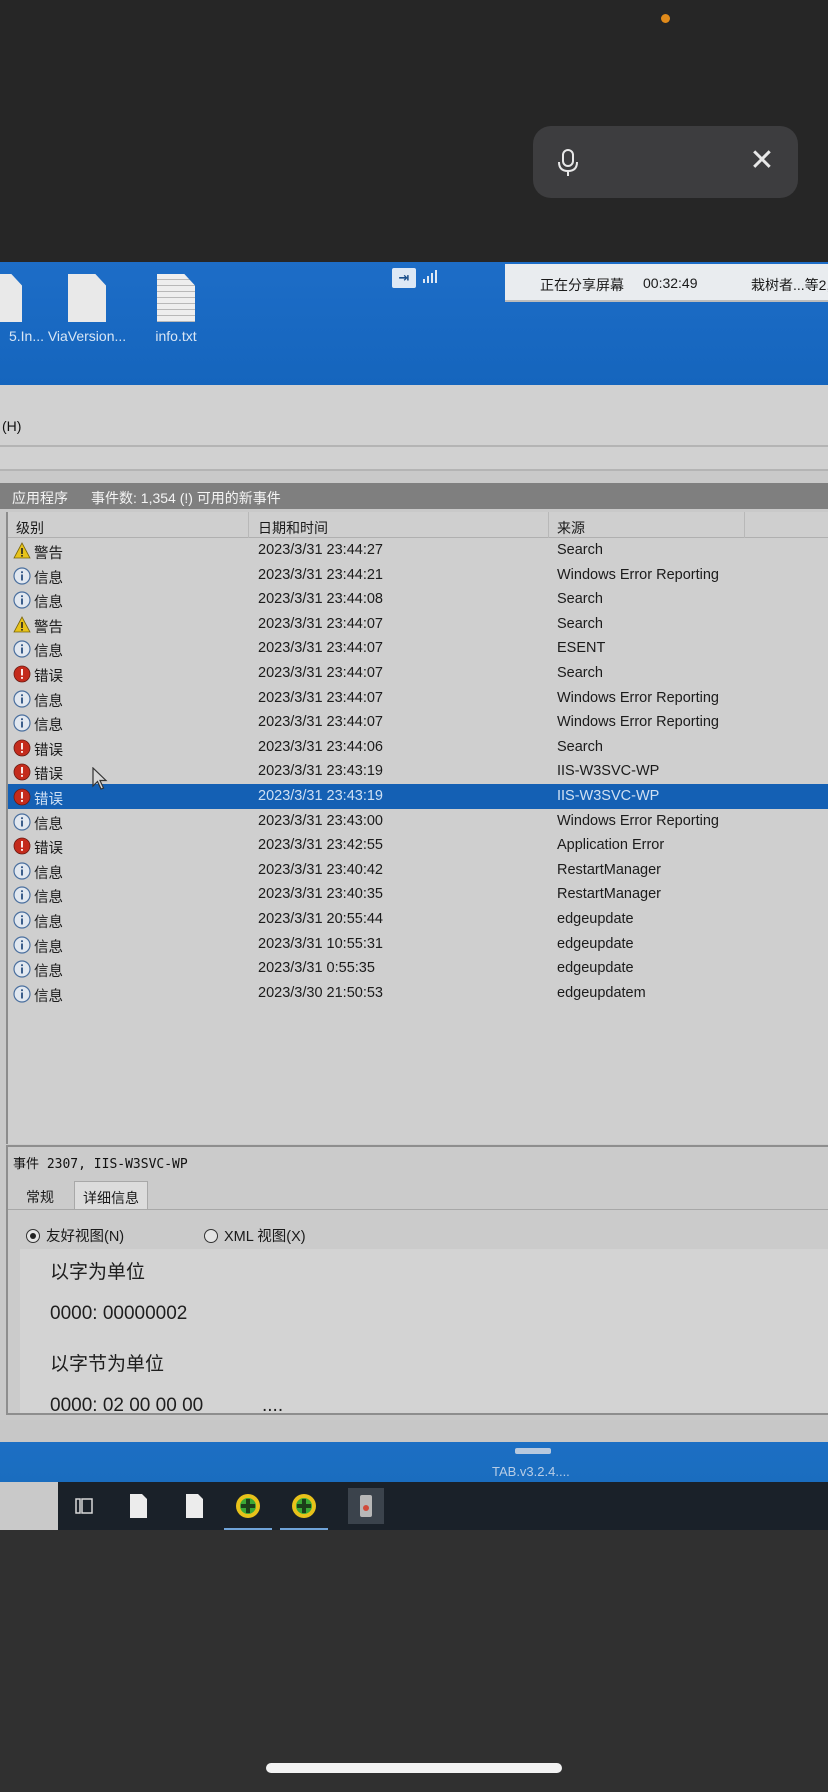  I want to click on table-row: 警告 2023/3/31 23:44:07 Search, so click(418, 624).